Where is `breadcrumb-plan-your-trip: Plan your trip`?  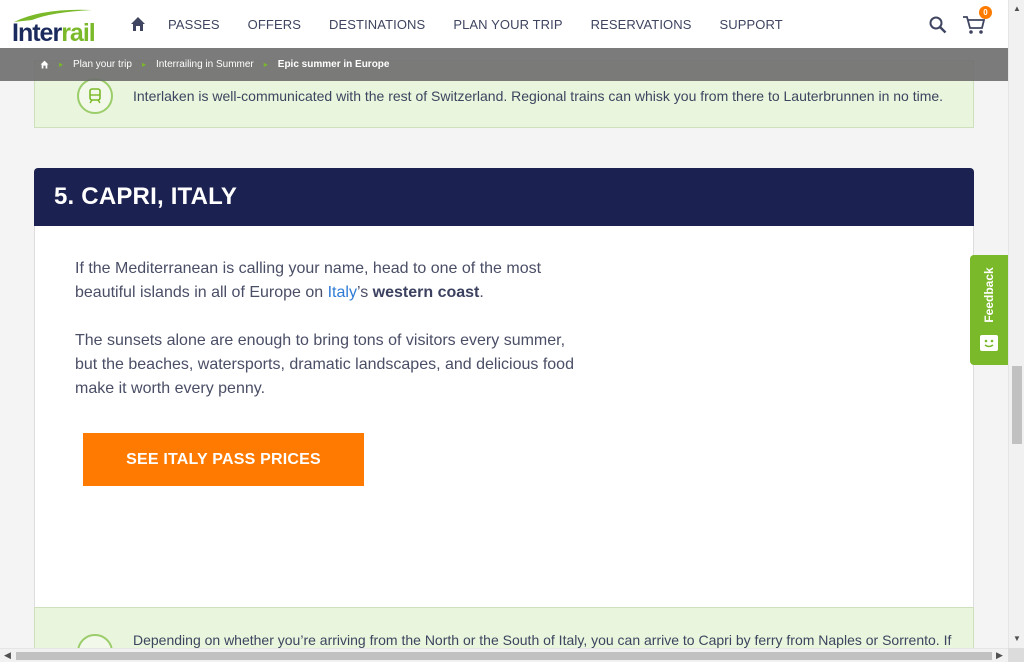 breadcrumb-plan-your-trip: Plan your trip is located at coordinates (102, 64).